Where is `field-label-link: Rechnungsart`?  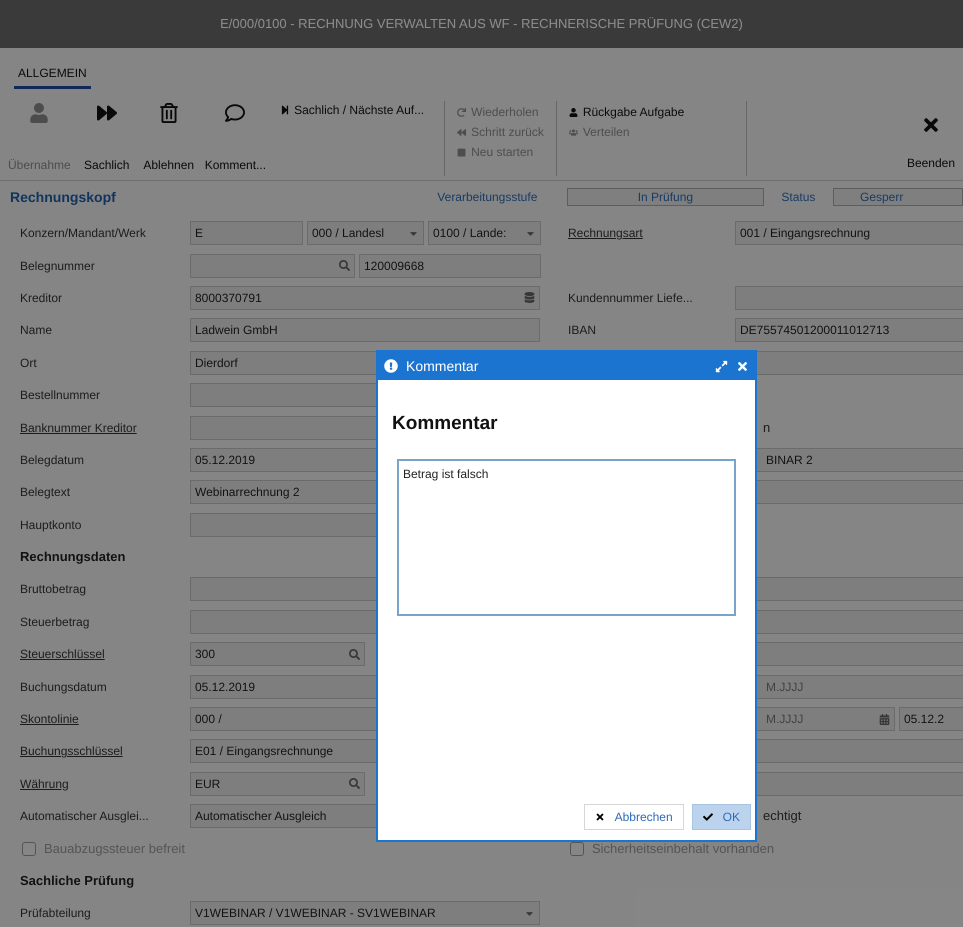 field-label-link: Rechnungsart is located at coordinates (605, 233).